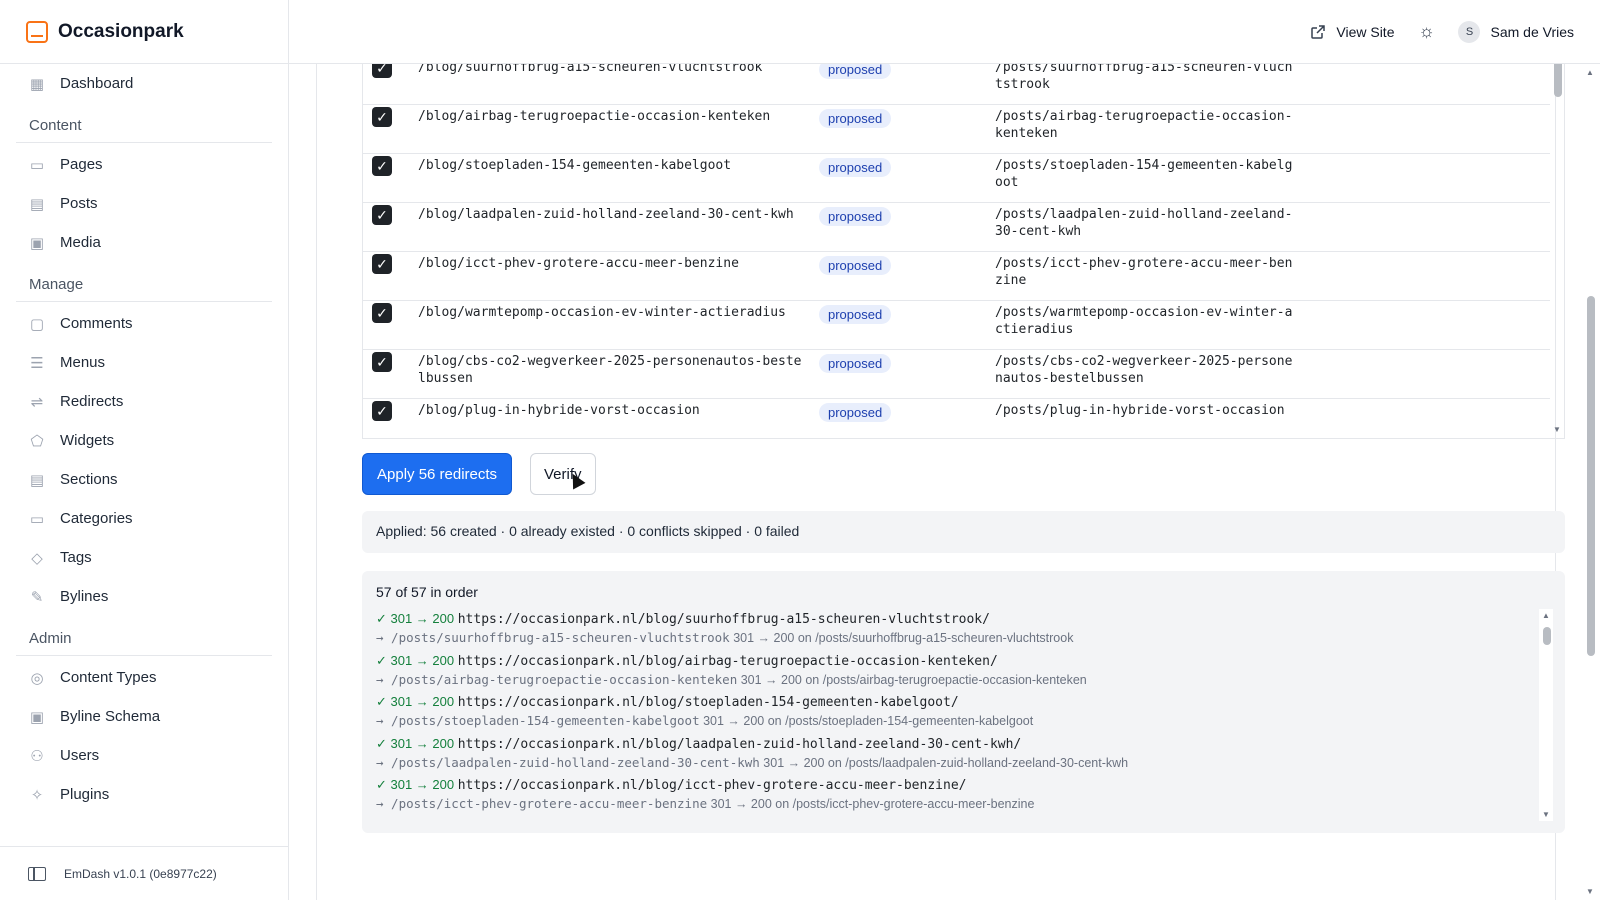 The width and height of the screenshot is (1600, 900). Describe the element at coordinates (144, 401) in the screenshot. I see `sidebar-item-redirects: ⇌ Redirects` at that location.